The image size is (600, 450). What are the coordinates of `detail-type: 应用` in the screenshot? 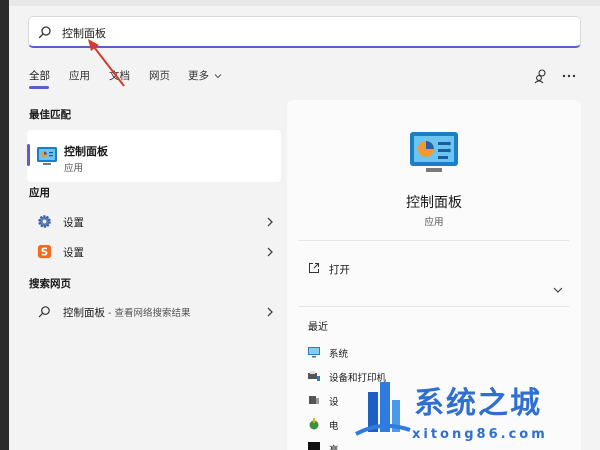 It's located at (434, 222).